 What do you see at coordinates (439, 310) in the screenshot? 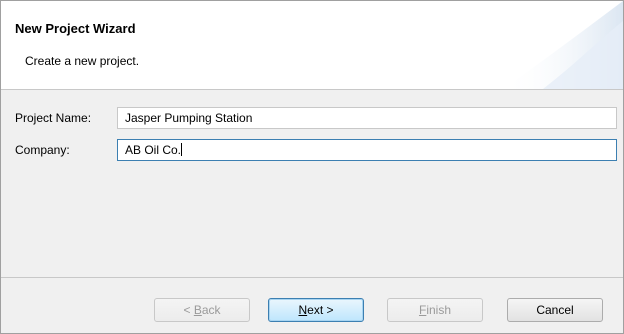
I see `finish-button-label: inish` at bounding box center [439, 310].